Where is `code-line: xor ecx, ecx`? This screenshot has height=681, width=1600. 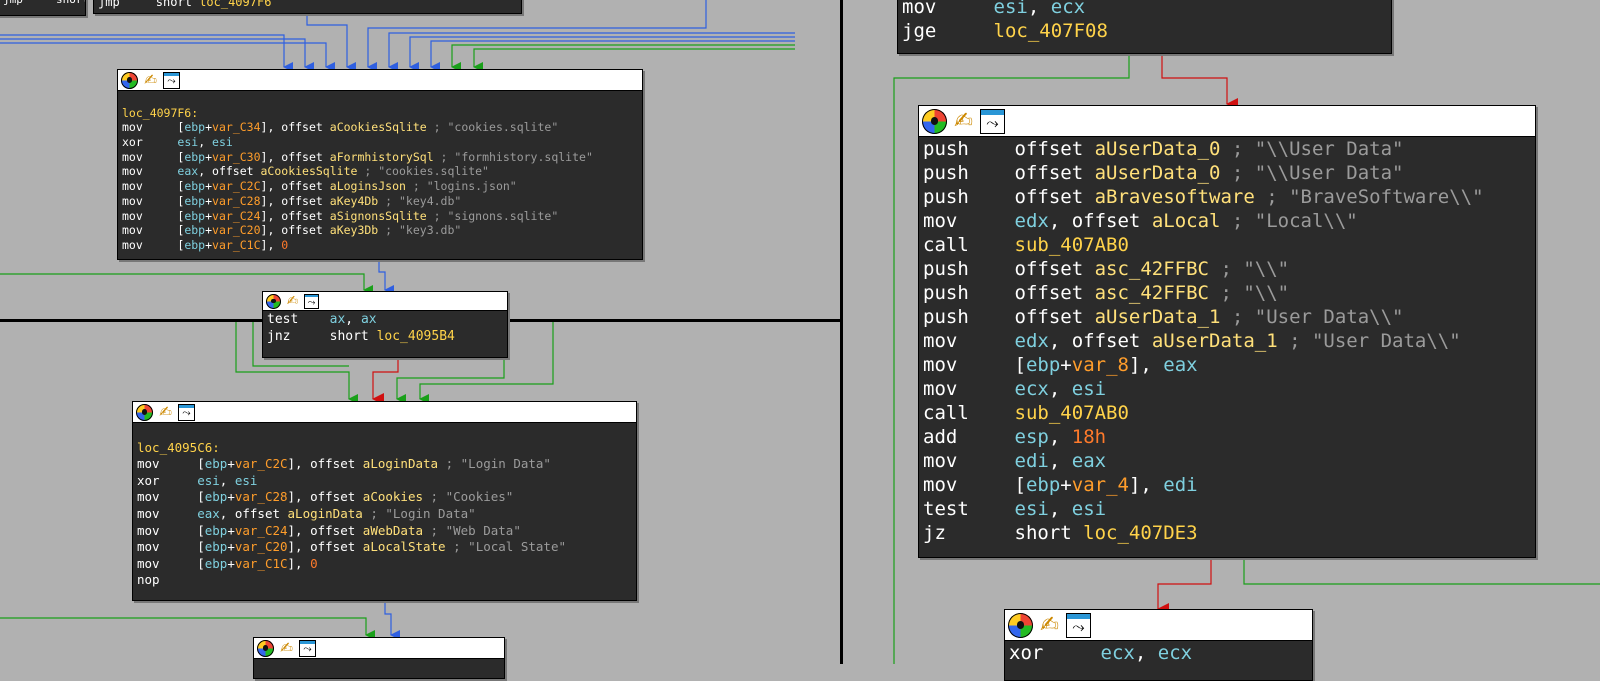 code-line: xor ecx, ecx is located at coordinates (1160, 653).